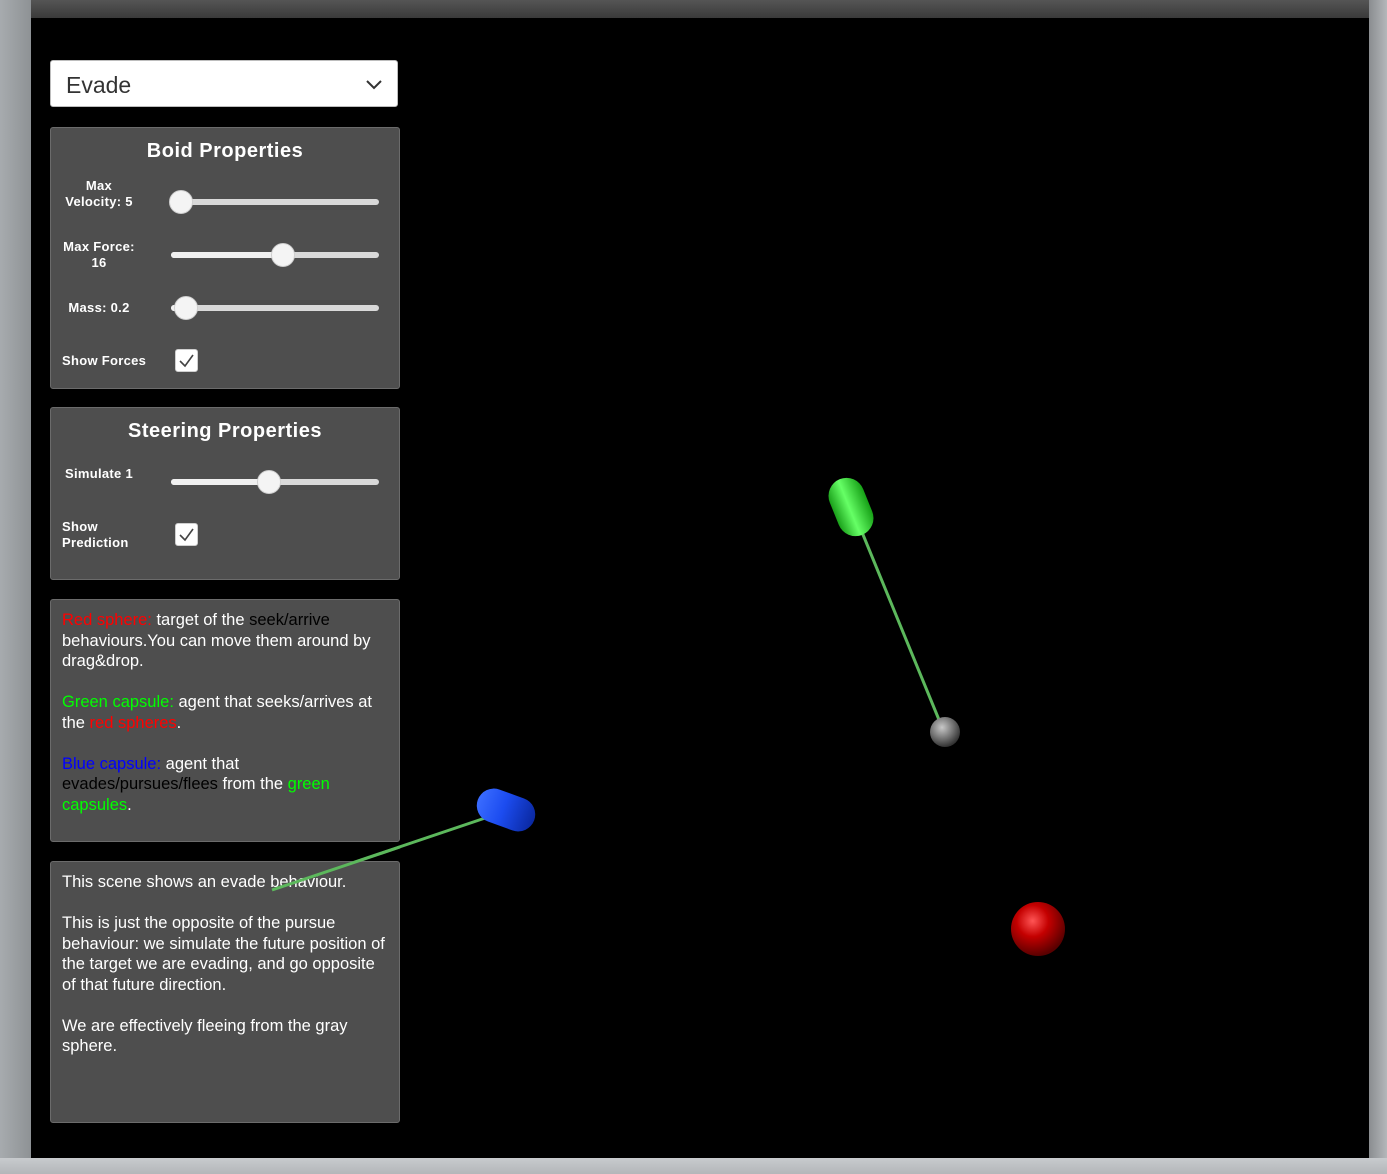 The height and width of the screenshot is (1174, 1387). I want to click on show-prediction-checkbox, so click(186, 534).